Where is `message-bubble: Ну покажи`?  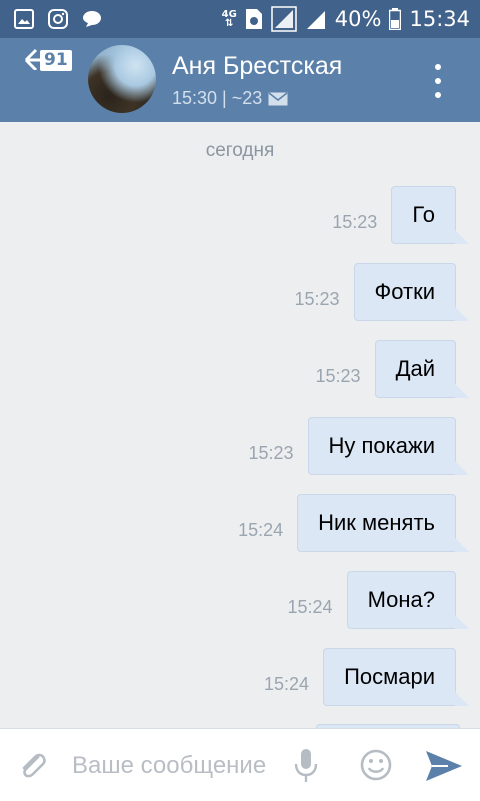 message-bubble: Ну покажи is located at coordinates (388, 446).